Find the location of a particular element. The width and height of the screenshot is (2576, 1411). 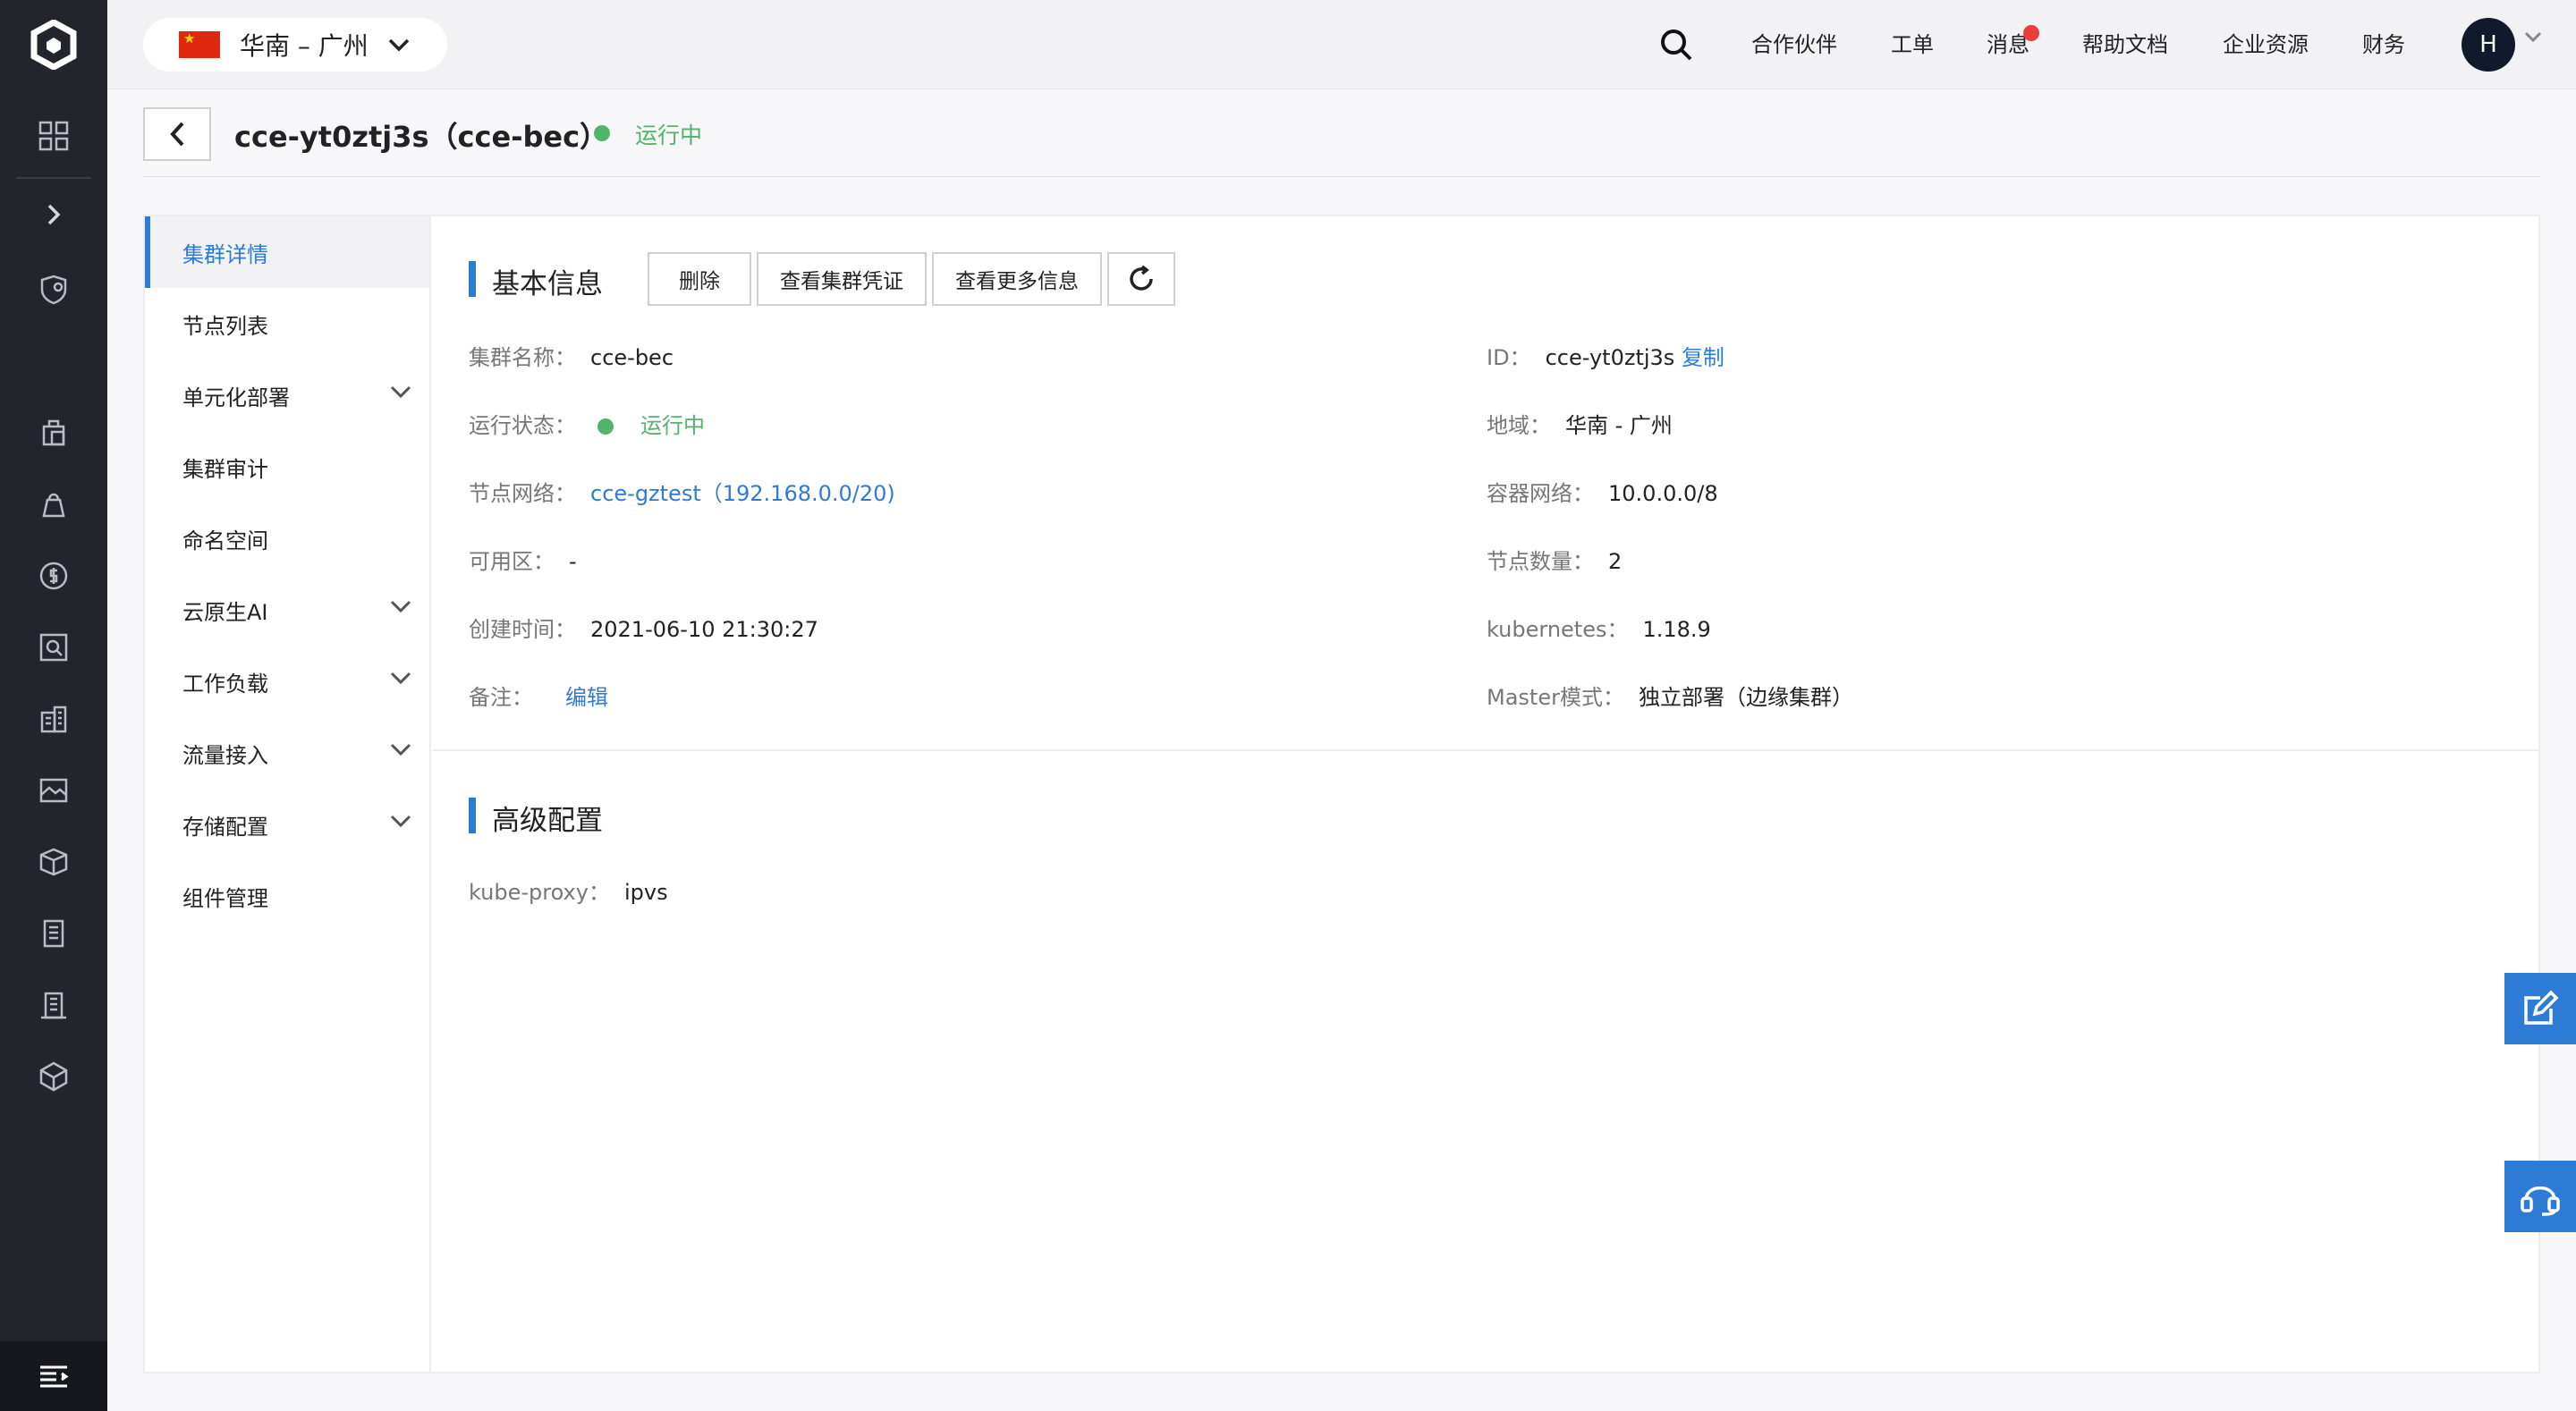

field-label: ID： is located at coordinates (1509, 357).